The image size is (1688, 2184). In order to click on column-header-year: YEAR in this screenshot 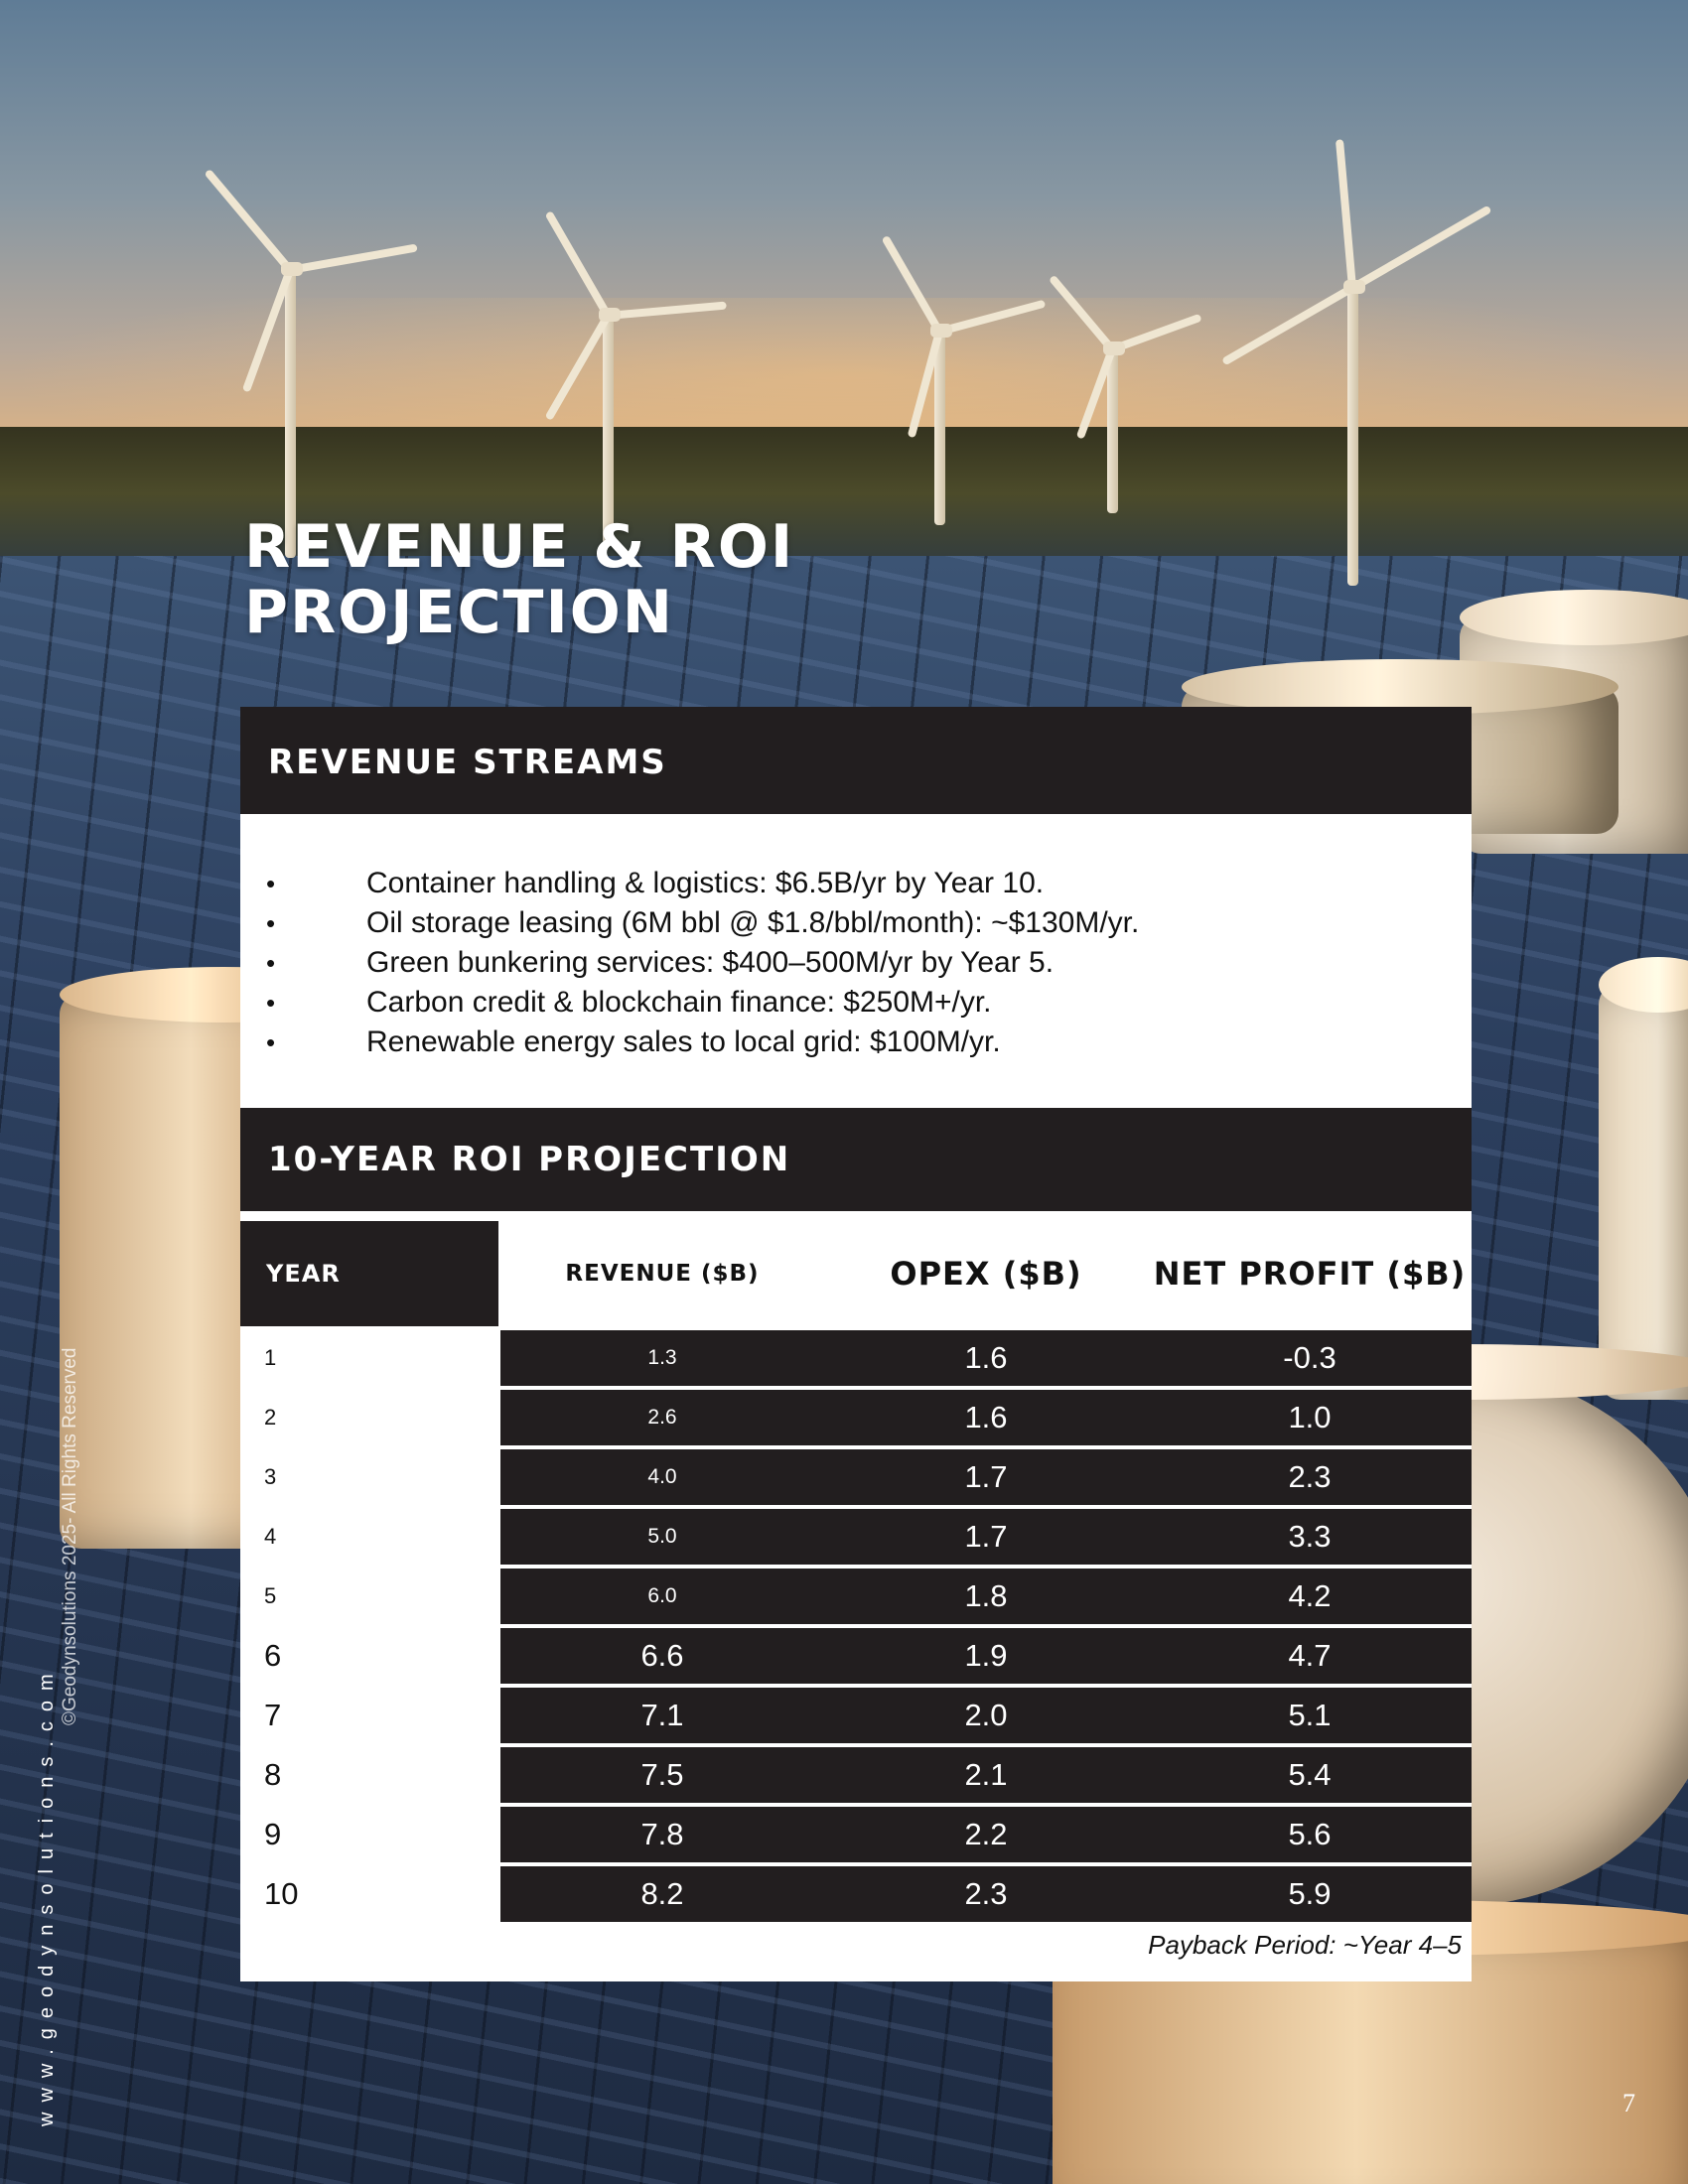, I will do `click(370, 1273)`.